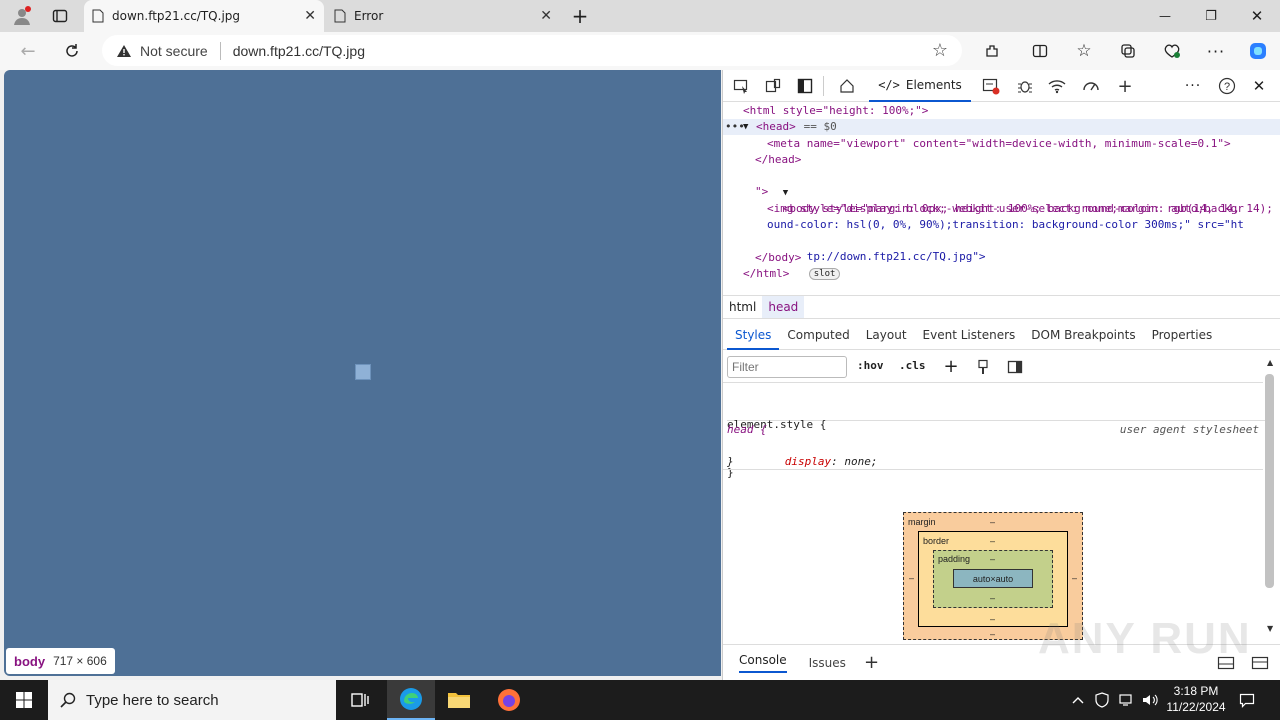 The image size is (1280, 720). I want to click on tab-properties: Properties, so click(1182, 335).